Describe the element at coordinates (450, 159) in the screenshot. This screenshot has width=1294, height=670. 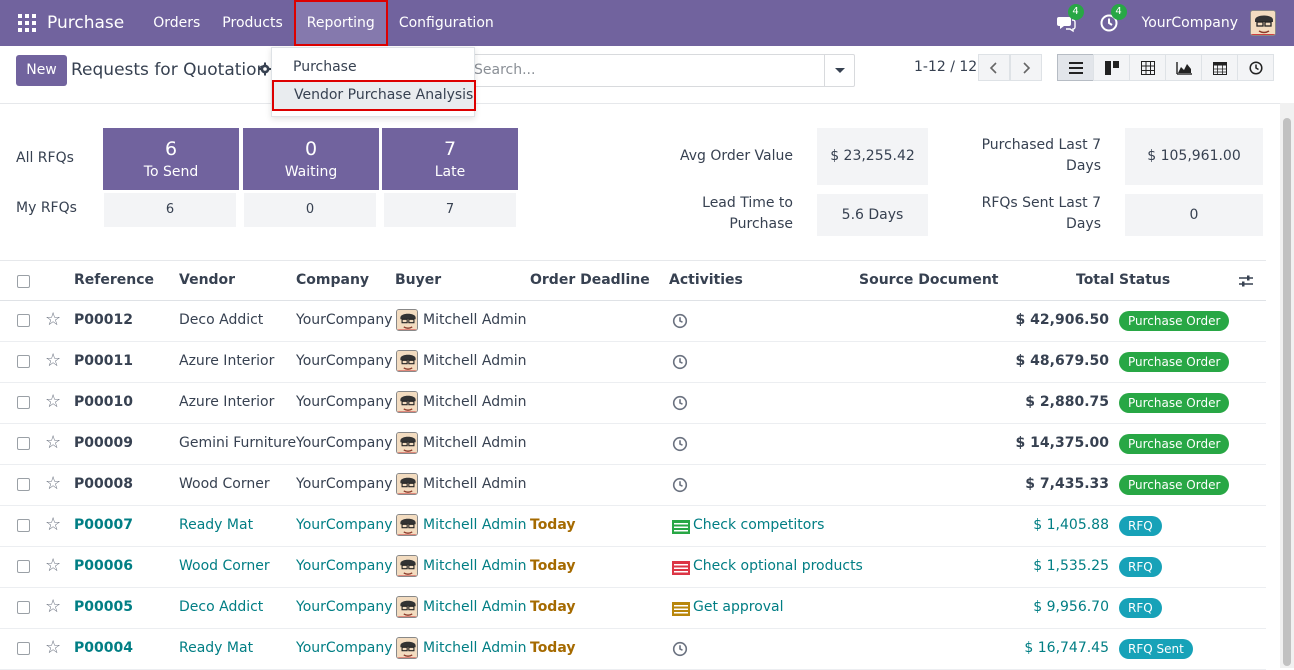
I see `tile-late: 7 Late` at that location.